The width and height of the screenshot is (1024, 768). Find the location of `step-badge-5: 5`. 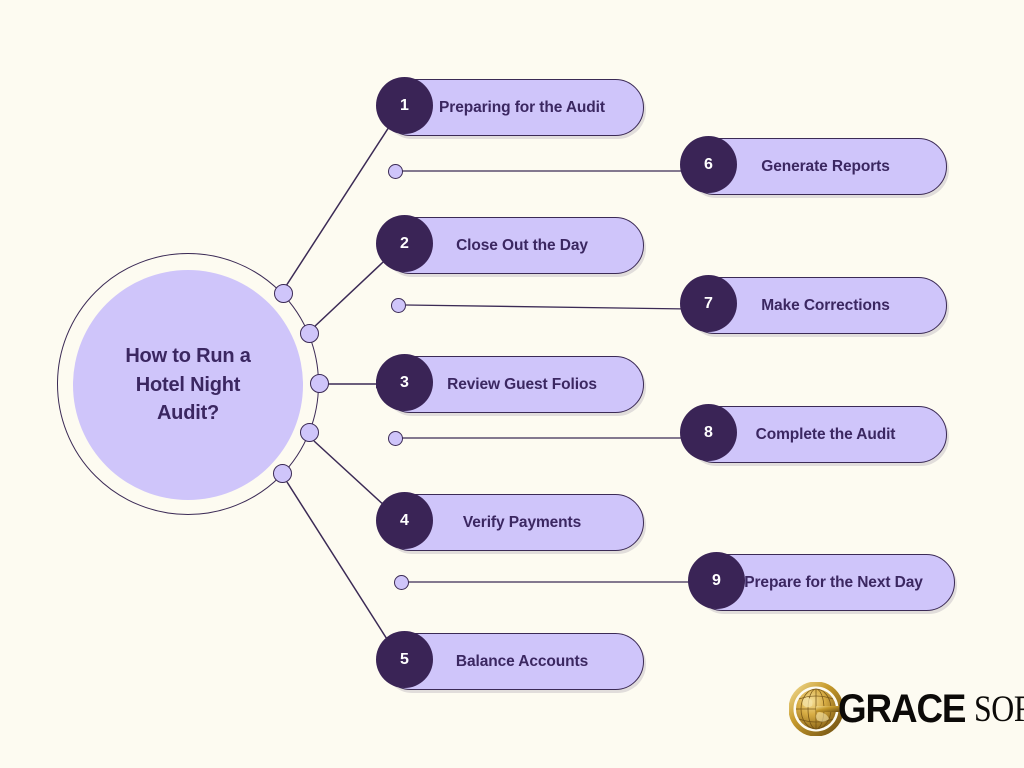

step-badge-5: 5 is located at coordinates (404, 659).